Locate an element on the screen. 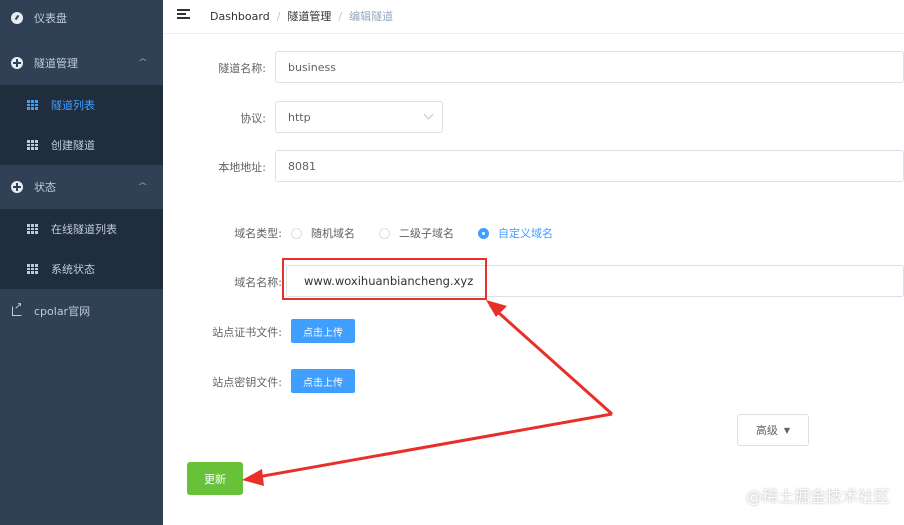 The image size is (904, 525). radio-random-domain: 随机域名 is located at coordinates (323, 233).